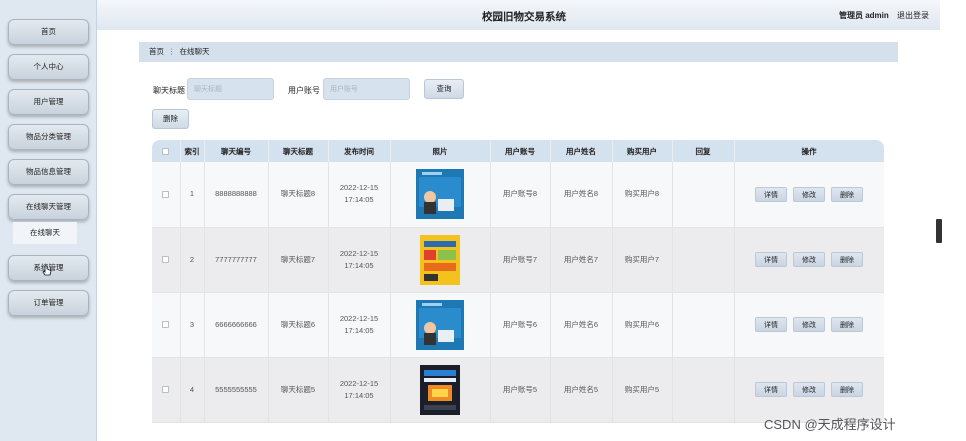  What do you see at coordinates (298, 151) in the screenshot?
I see `col-chat-title: 聊天标题` at bounding box center [298, 151].